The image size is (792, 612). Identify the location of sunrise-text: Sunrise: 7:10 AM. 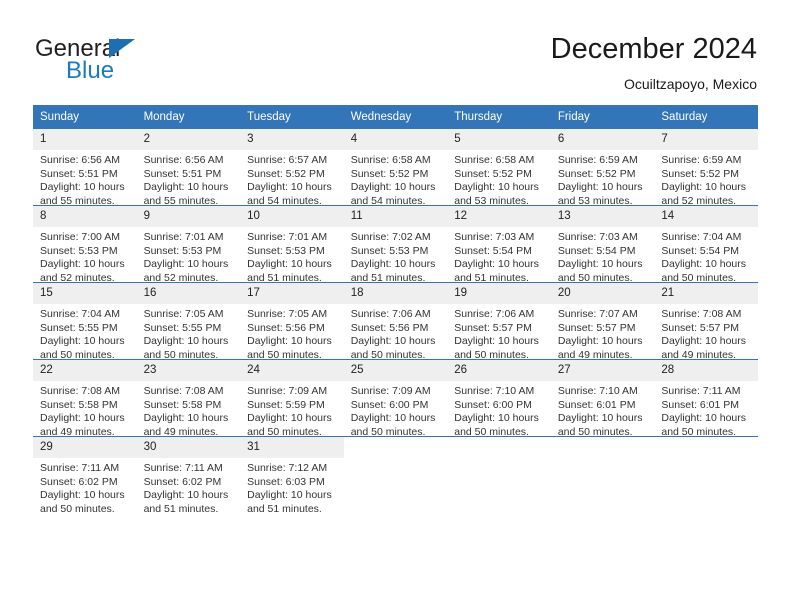
(597, 391).